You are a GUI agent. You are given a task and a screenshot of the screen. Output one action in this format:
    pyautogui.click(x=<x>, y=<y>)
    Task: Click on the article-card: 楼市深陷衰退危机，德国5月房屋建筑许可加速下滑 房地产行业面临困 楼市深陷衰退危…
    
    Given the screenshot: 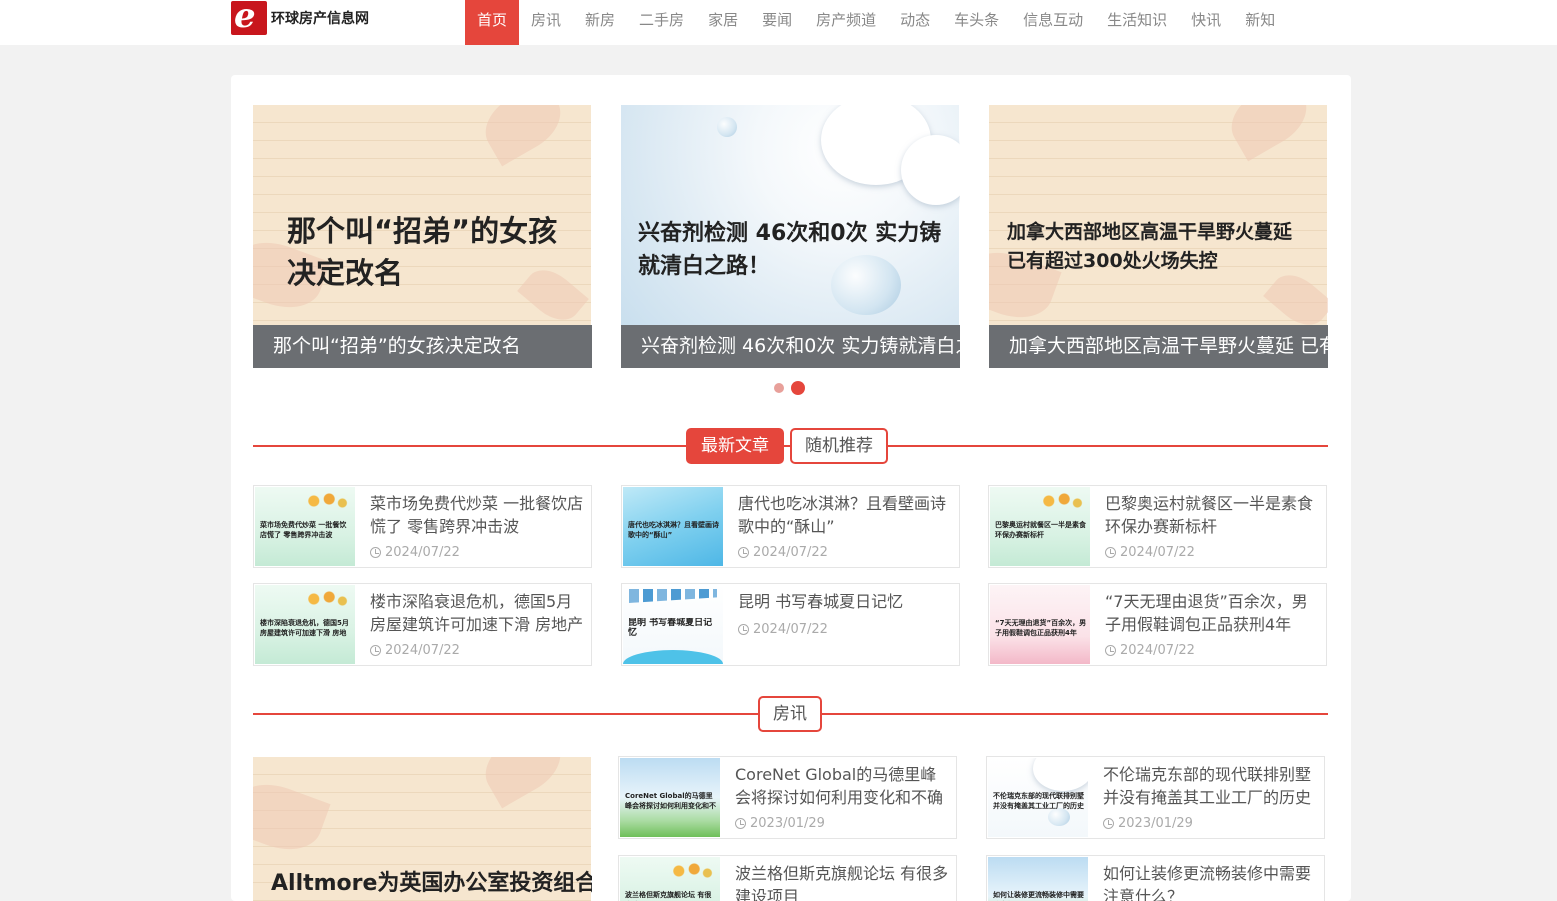 What is the action you would take?
    pyautogui.click(x=422, y=624)
    